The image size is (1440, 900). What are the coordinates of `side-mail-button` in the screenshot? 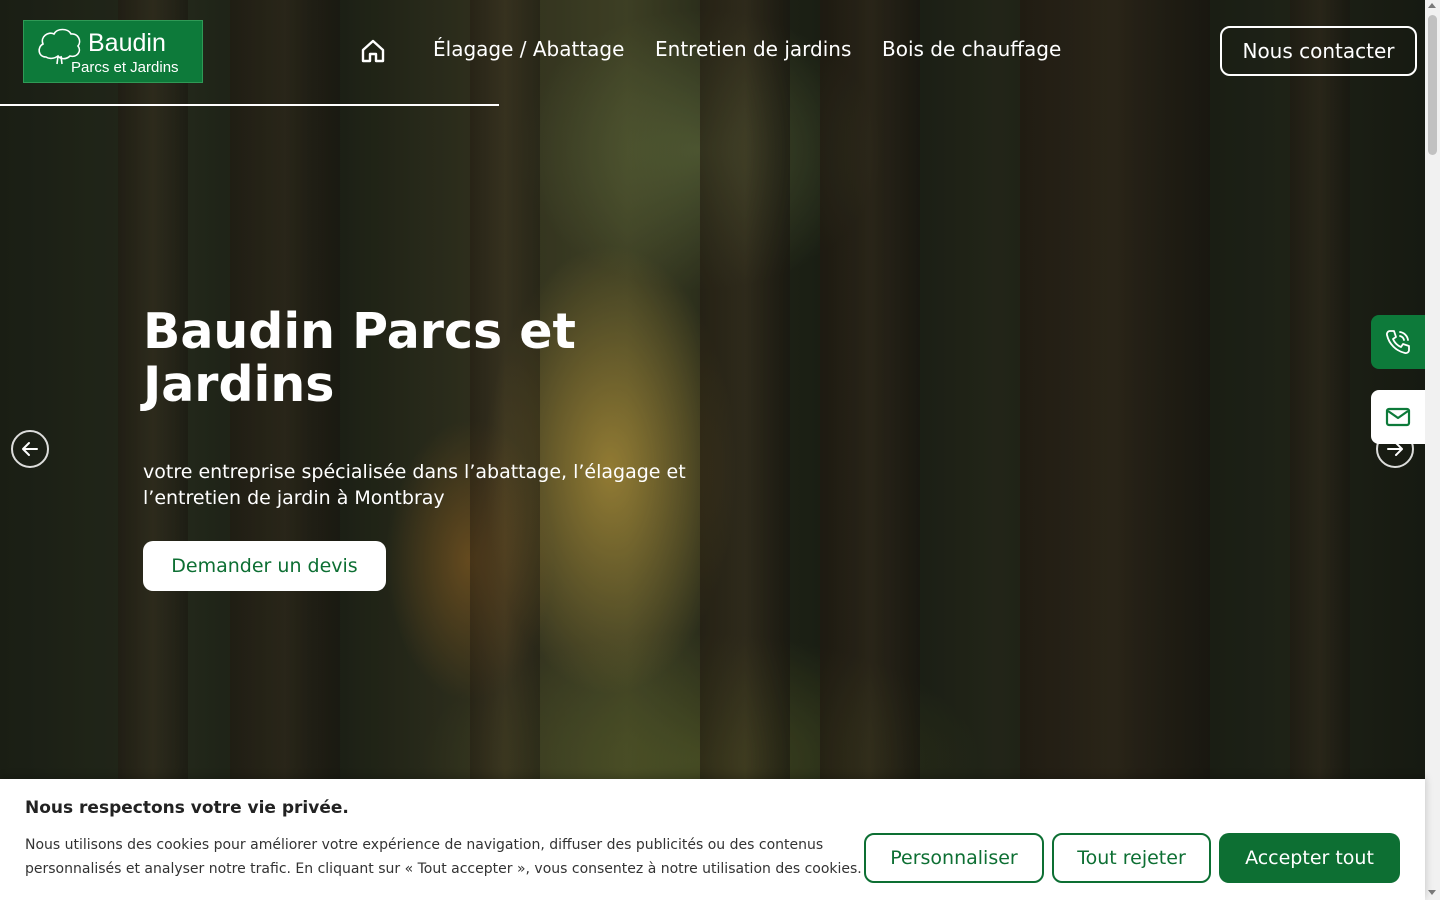 It's located at (1398, 417).